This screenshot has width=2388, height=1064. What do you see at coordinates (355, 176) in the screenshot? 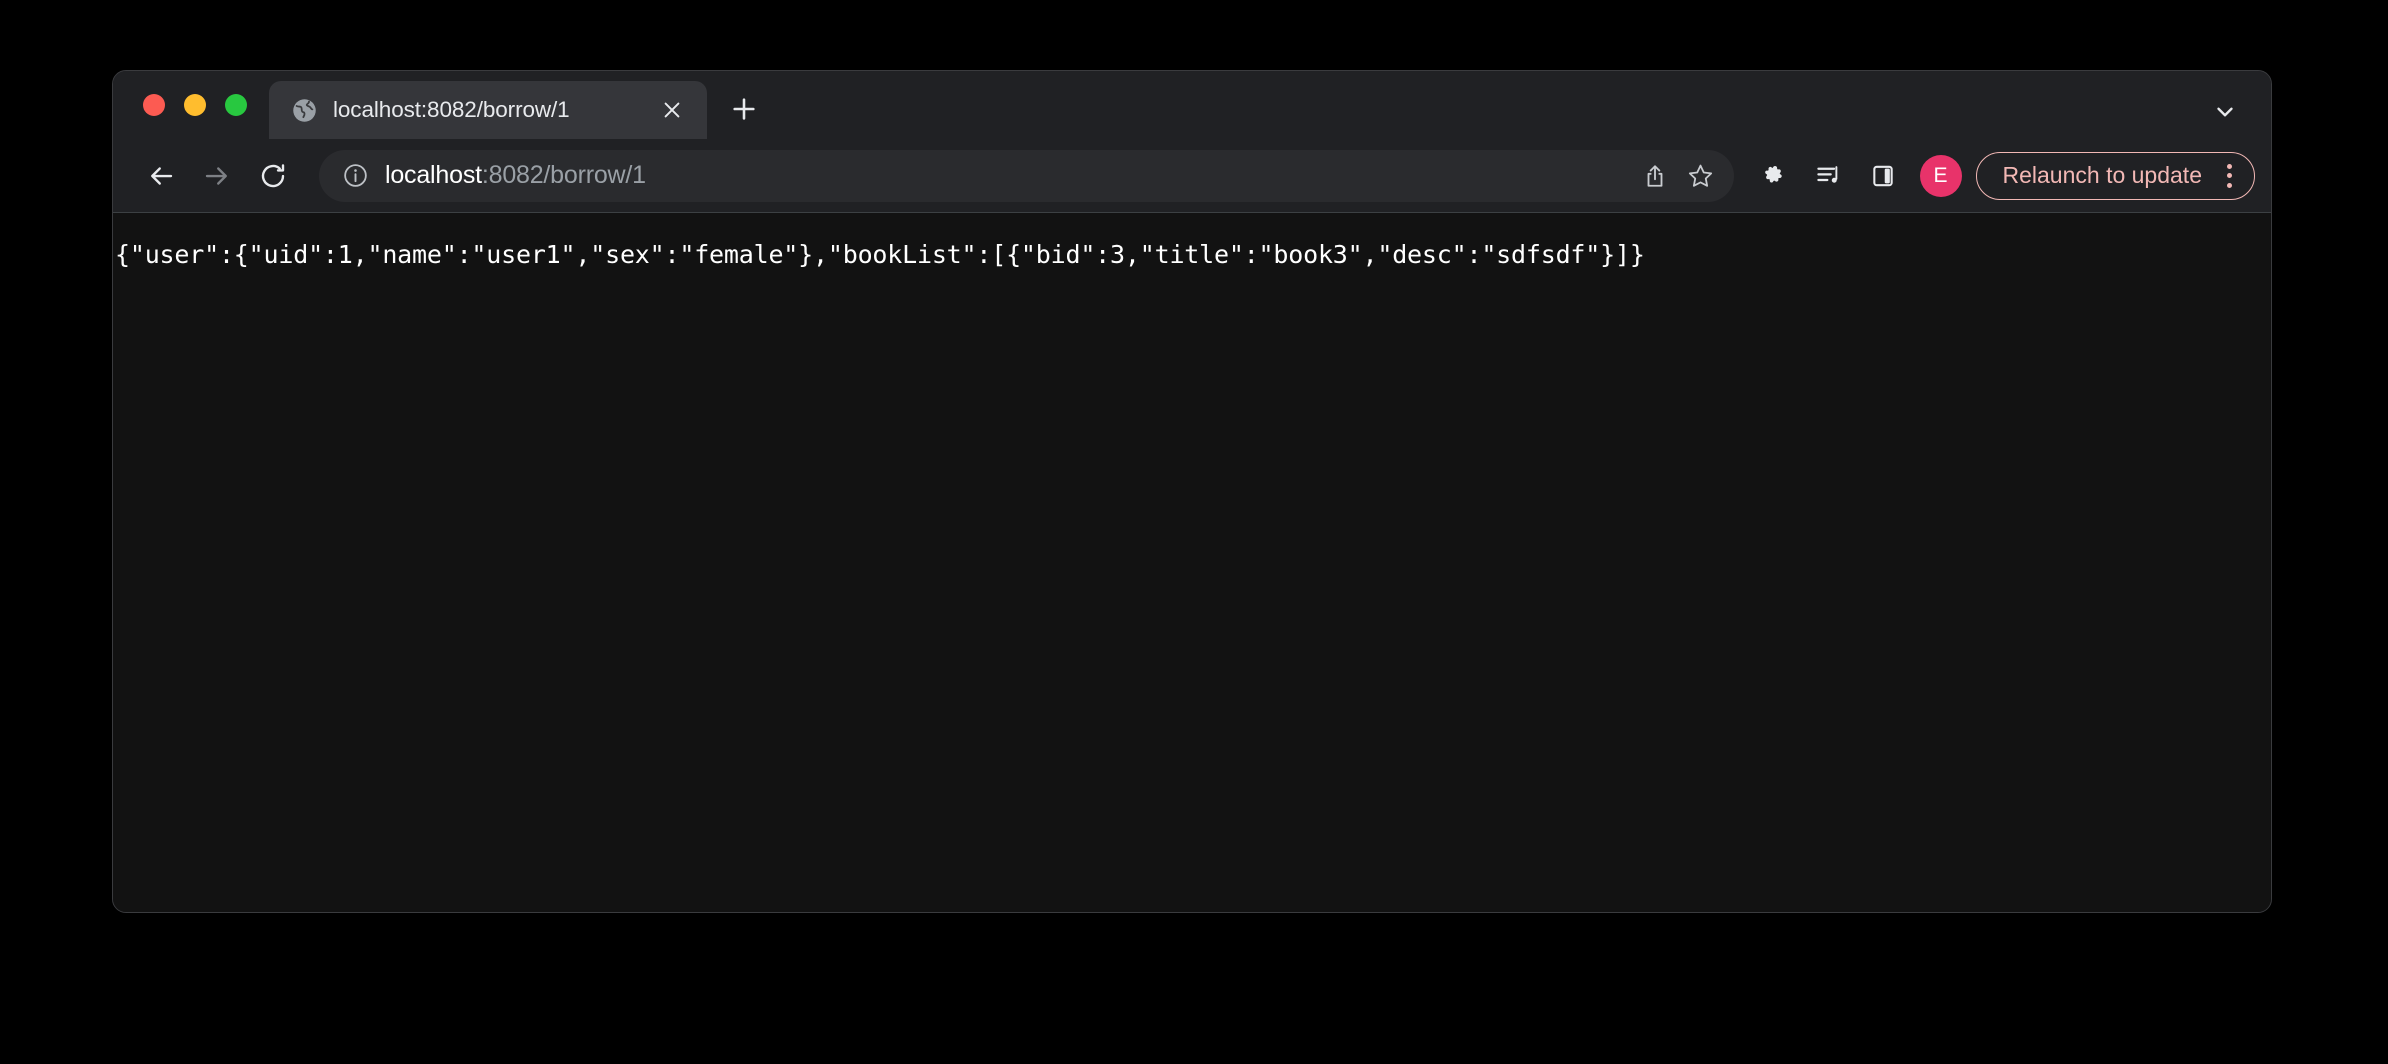
I see `info-circle-icon` at bounding box center [355, 176].